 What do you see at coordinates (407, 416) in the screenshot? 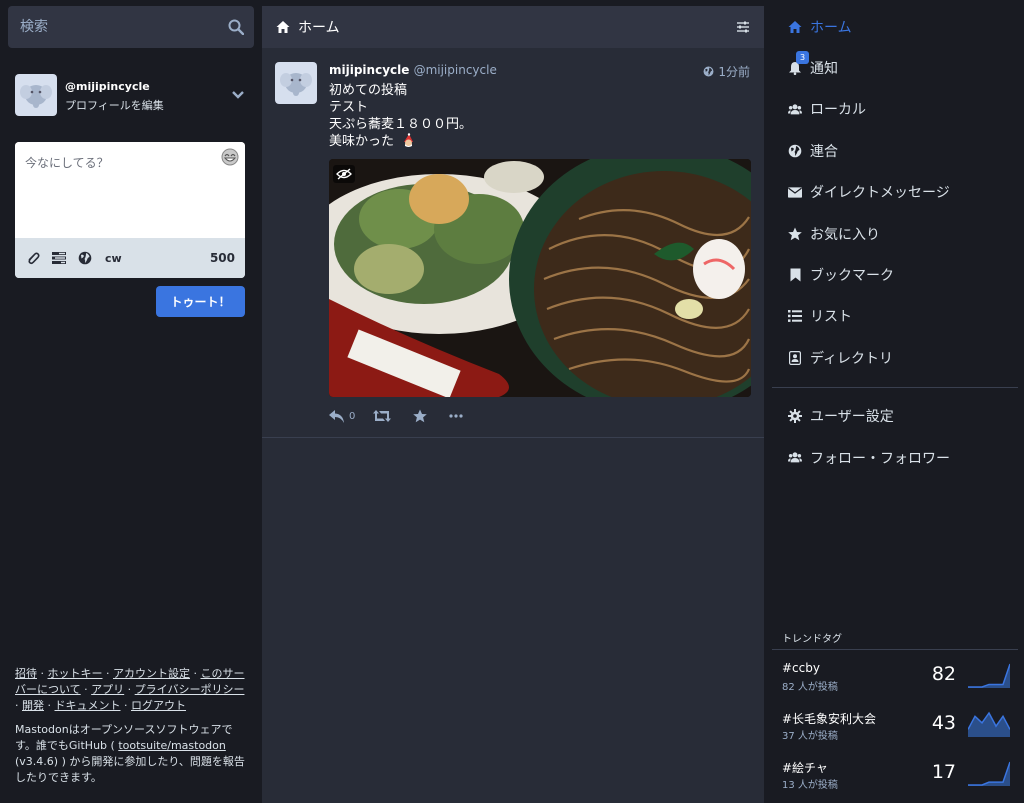
I see `status-actions: 0` at bounding box center [407, 416].